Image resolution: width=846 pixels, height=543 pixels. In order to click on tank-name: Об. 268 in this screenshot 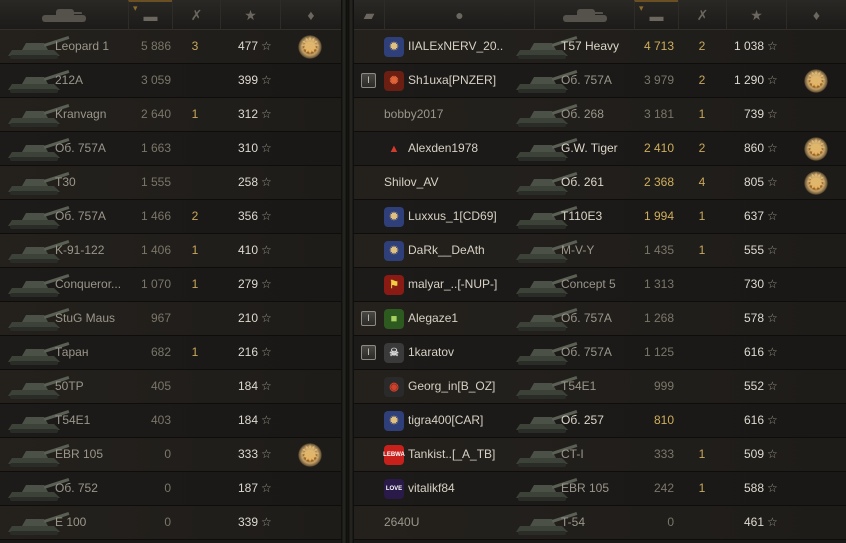, I will do `click(582, 114)`.